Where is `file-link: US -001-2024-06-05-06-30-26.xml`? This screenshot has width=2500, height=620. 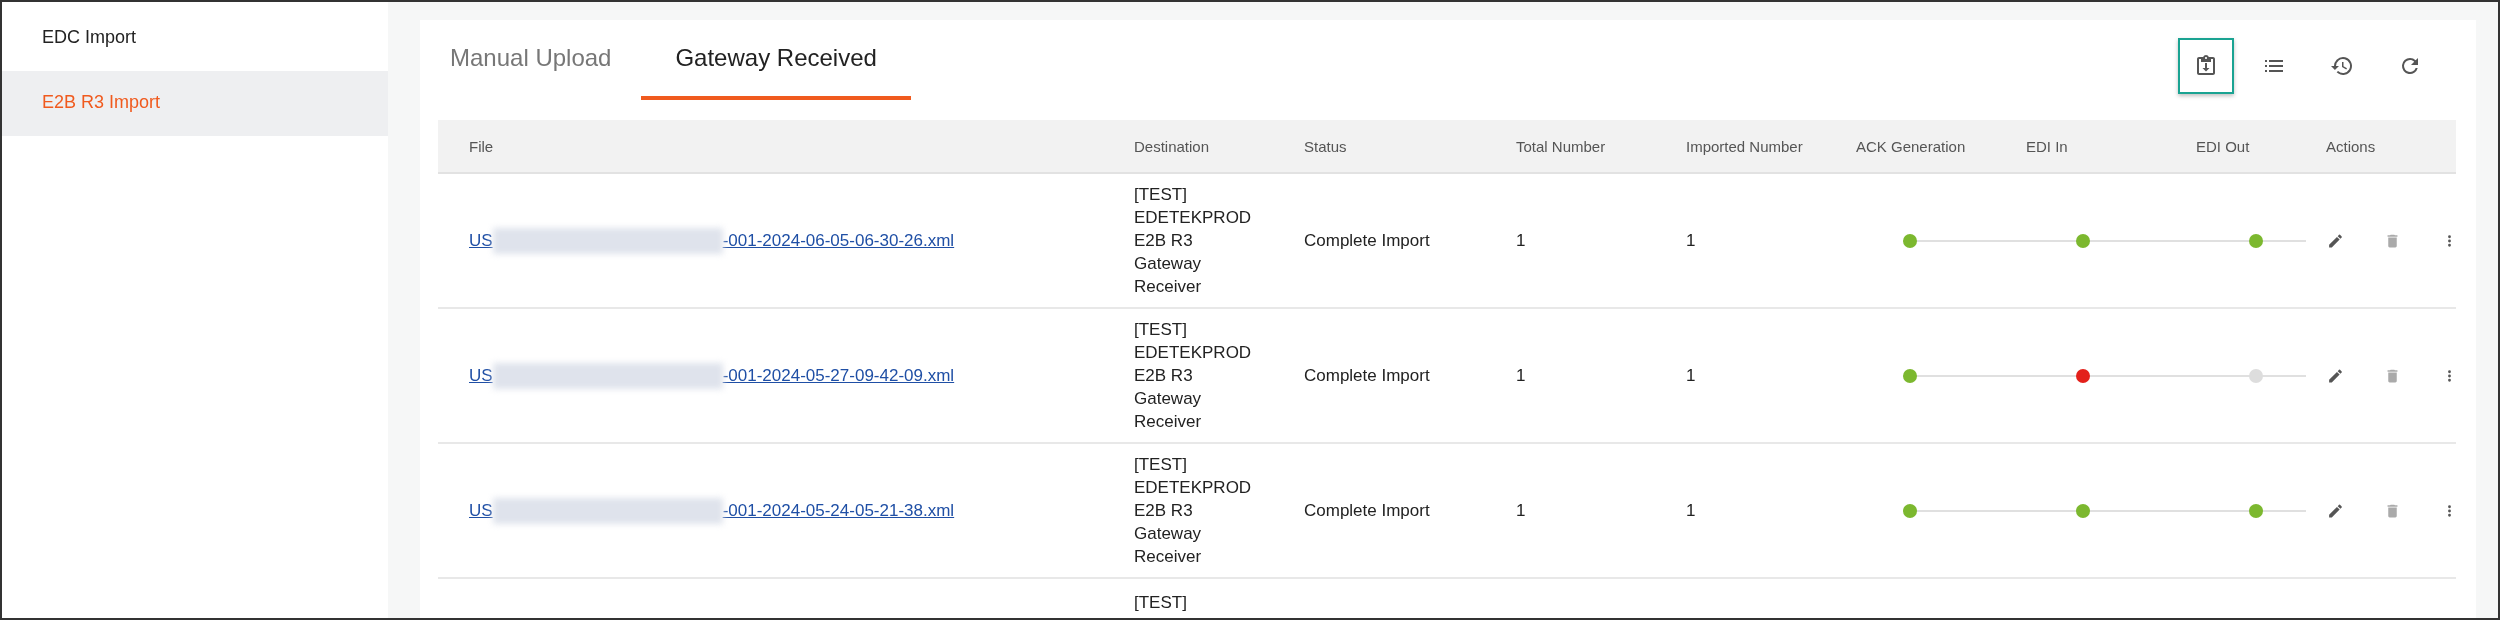 file-link: US -001-2024-06-05-06-30-26.xml is located at coordinates (712, 240).